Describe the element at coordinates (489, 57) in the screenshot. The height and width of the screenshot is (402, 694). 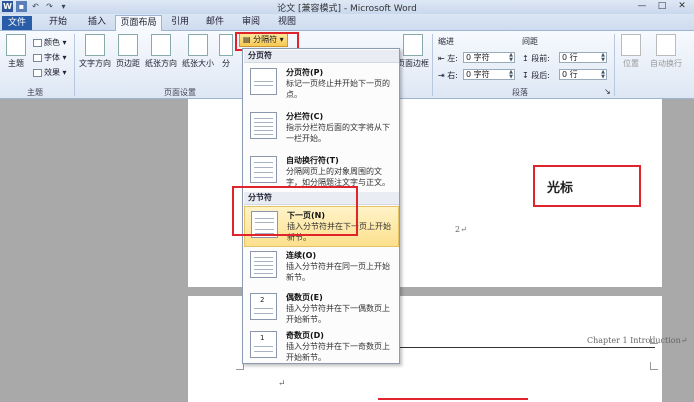
I see `indent-left-input: 0 字符 ▲ ▼` at that location.